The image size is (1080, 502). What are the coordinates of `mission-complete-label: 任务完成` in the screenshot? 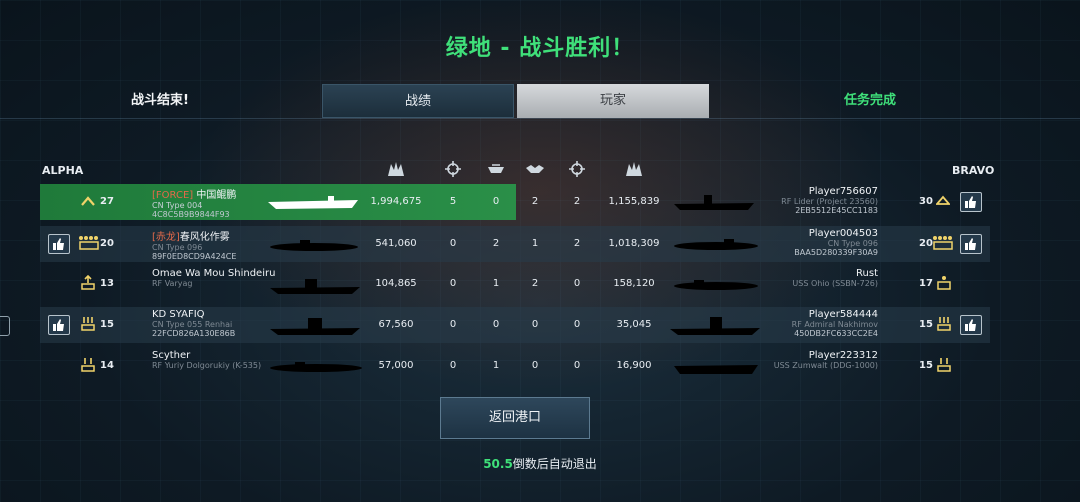 It's located at (869, 100).